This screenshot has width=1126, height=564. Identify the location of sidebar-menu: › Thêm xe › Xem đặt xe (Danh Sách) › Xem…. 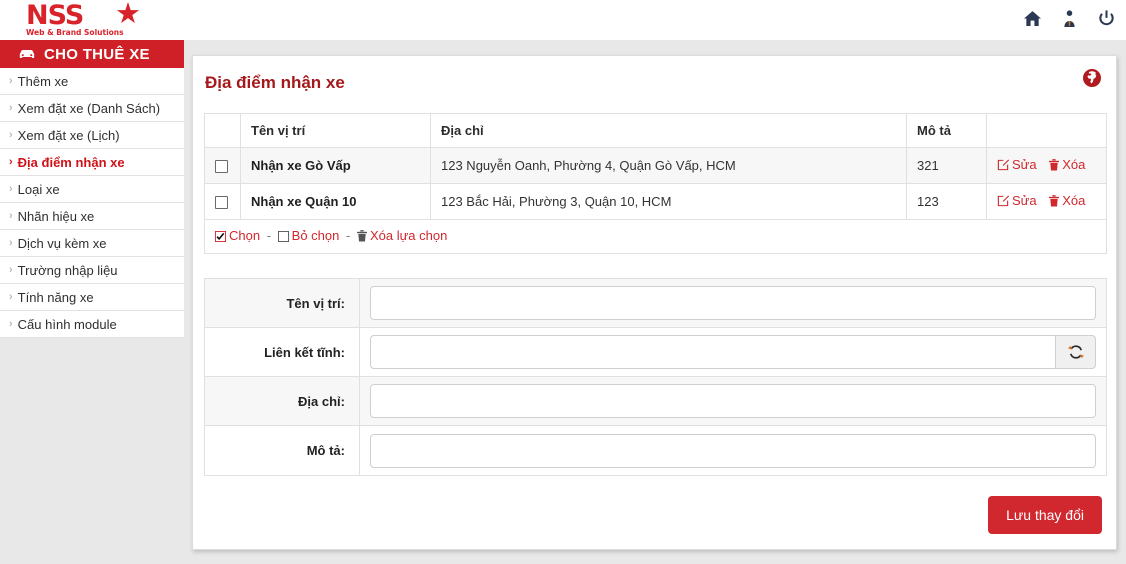
(92, 203).